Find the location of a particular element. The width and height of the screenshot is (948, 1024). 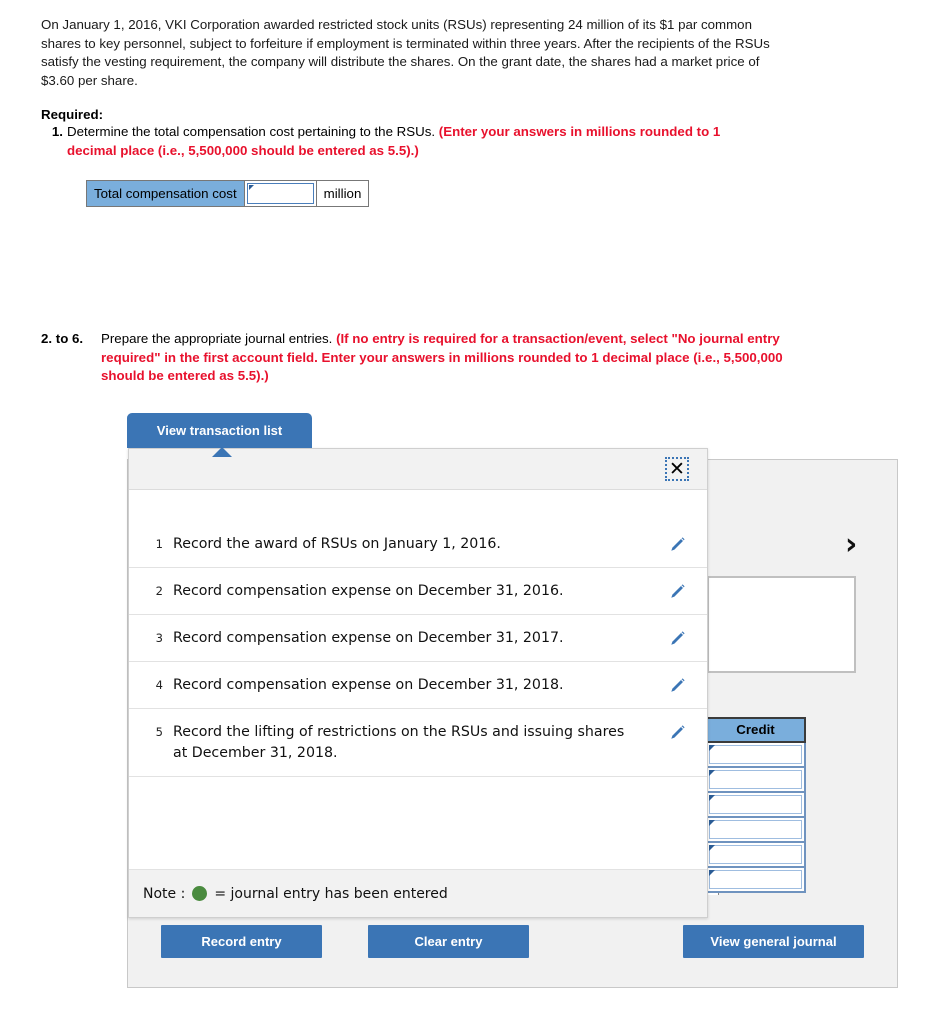

modal-note: Note : = journal entry has been entered is located at coordinates (418, 893).